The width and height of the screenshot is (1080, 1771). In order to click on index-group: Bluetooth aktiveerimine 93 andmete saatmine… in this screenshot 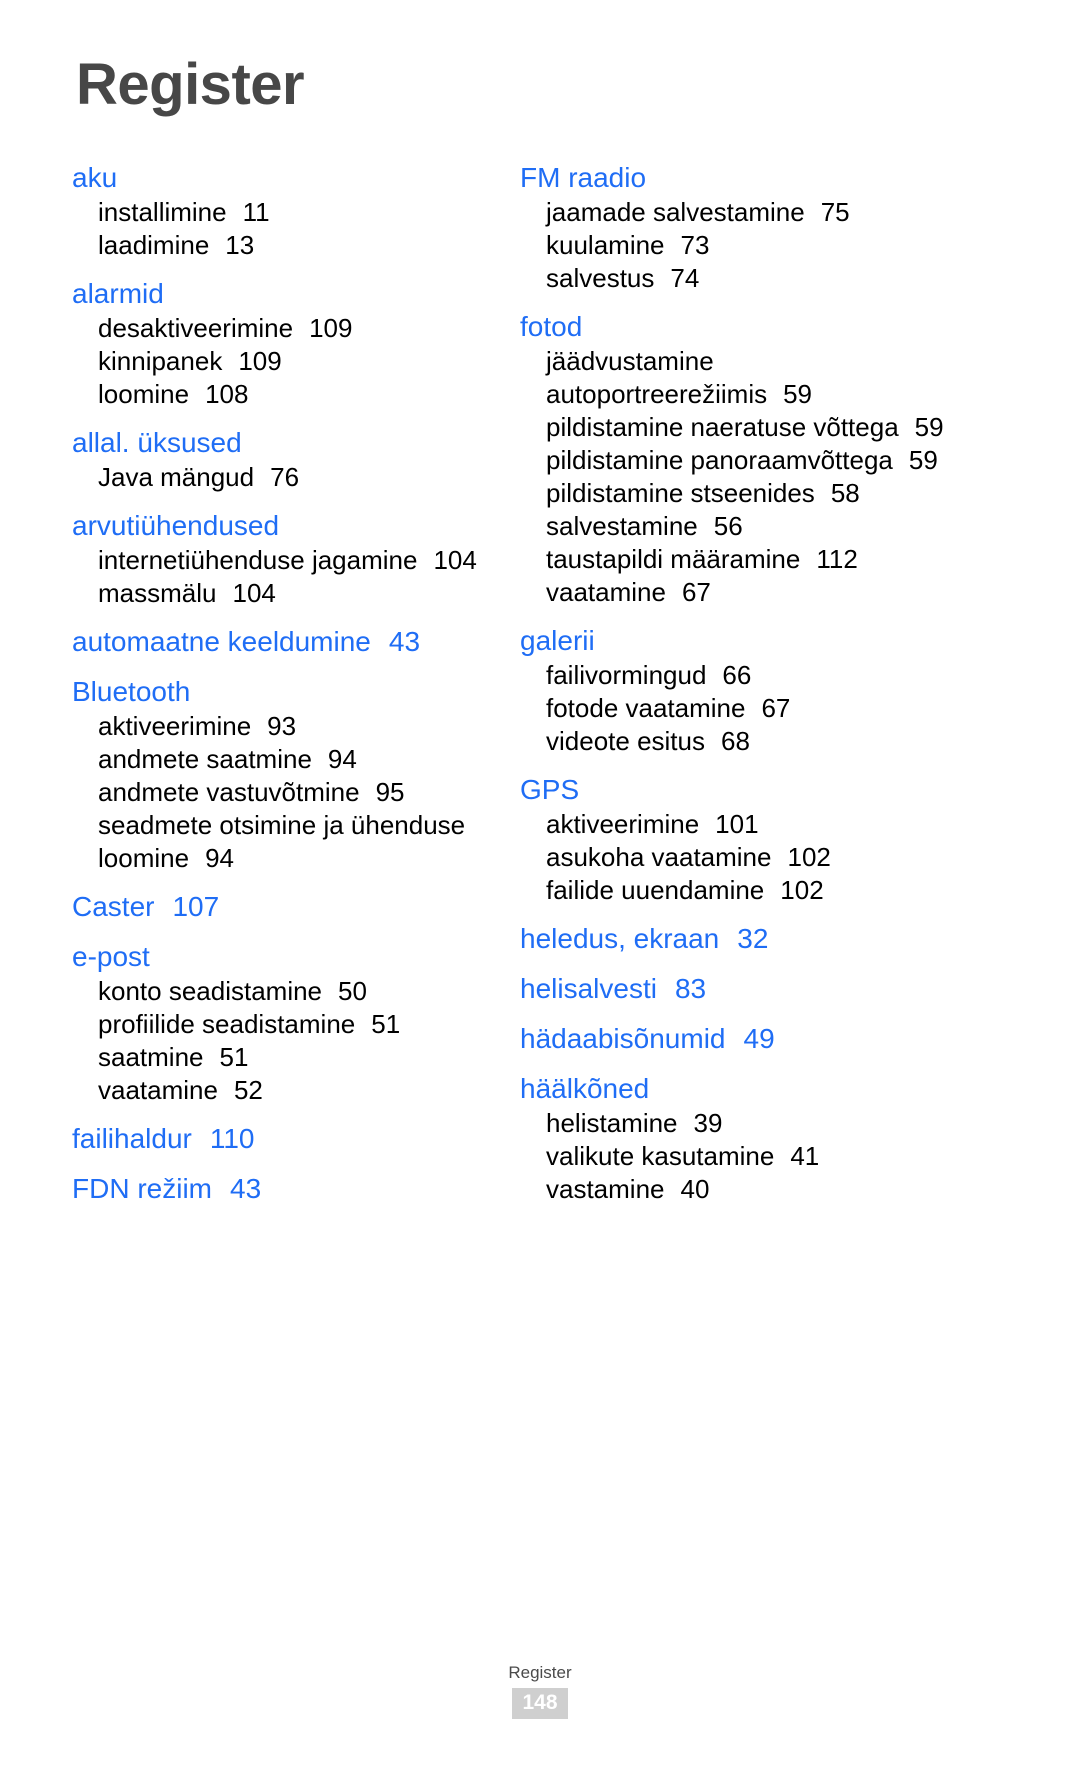, I will do `click(287, 767)`.